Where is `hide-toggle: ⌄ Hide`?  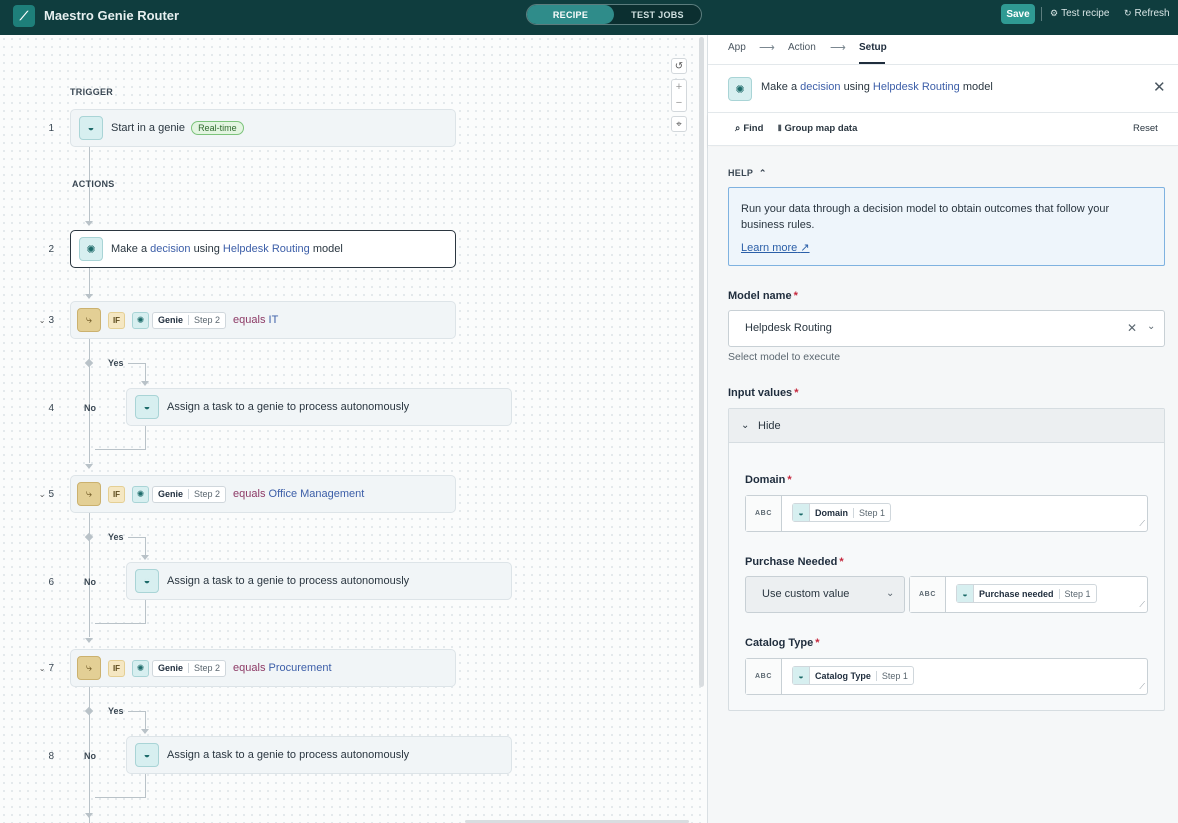
hide-toggle: ⌄ Hide is located at coordinates (946, 426).